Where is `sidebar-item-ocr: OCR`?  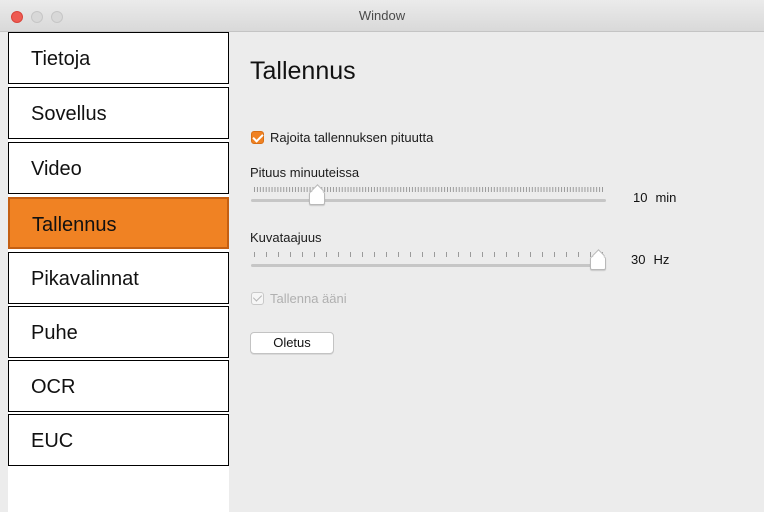 sidebar-item-ocr: OCR is located at coordinates (118, 386).